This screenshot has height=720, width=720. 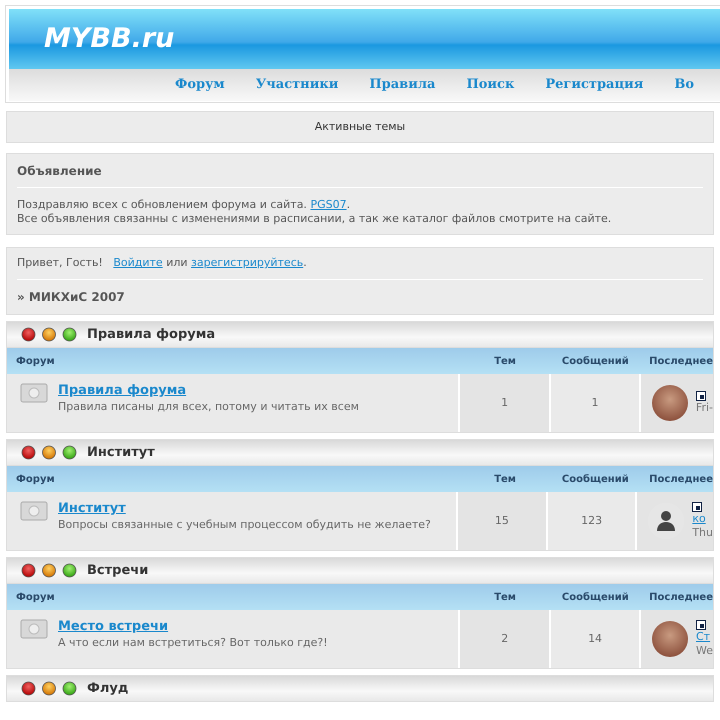 I want to click on category-title: Институт, so click(x=121, y=453).